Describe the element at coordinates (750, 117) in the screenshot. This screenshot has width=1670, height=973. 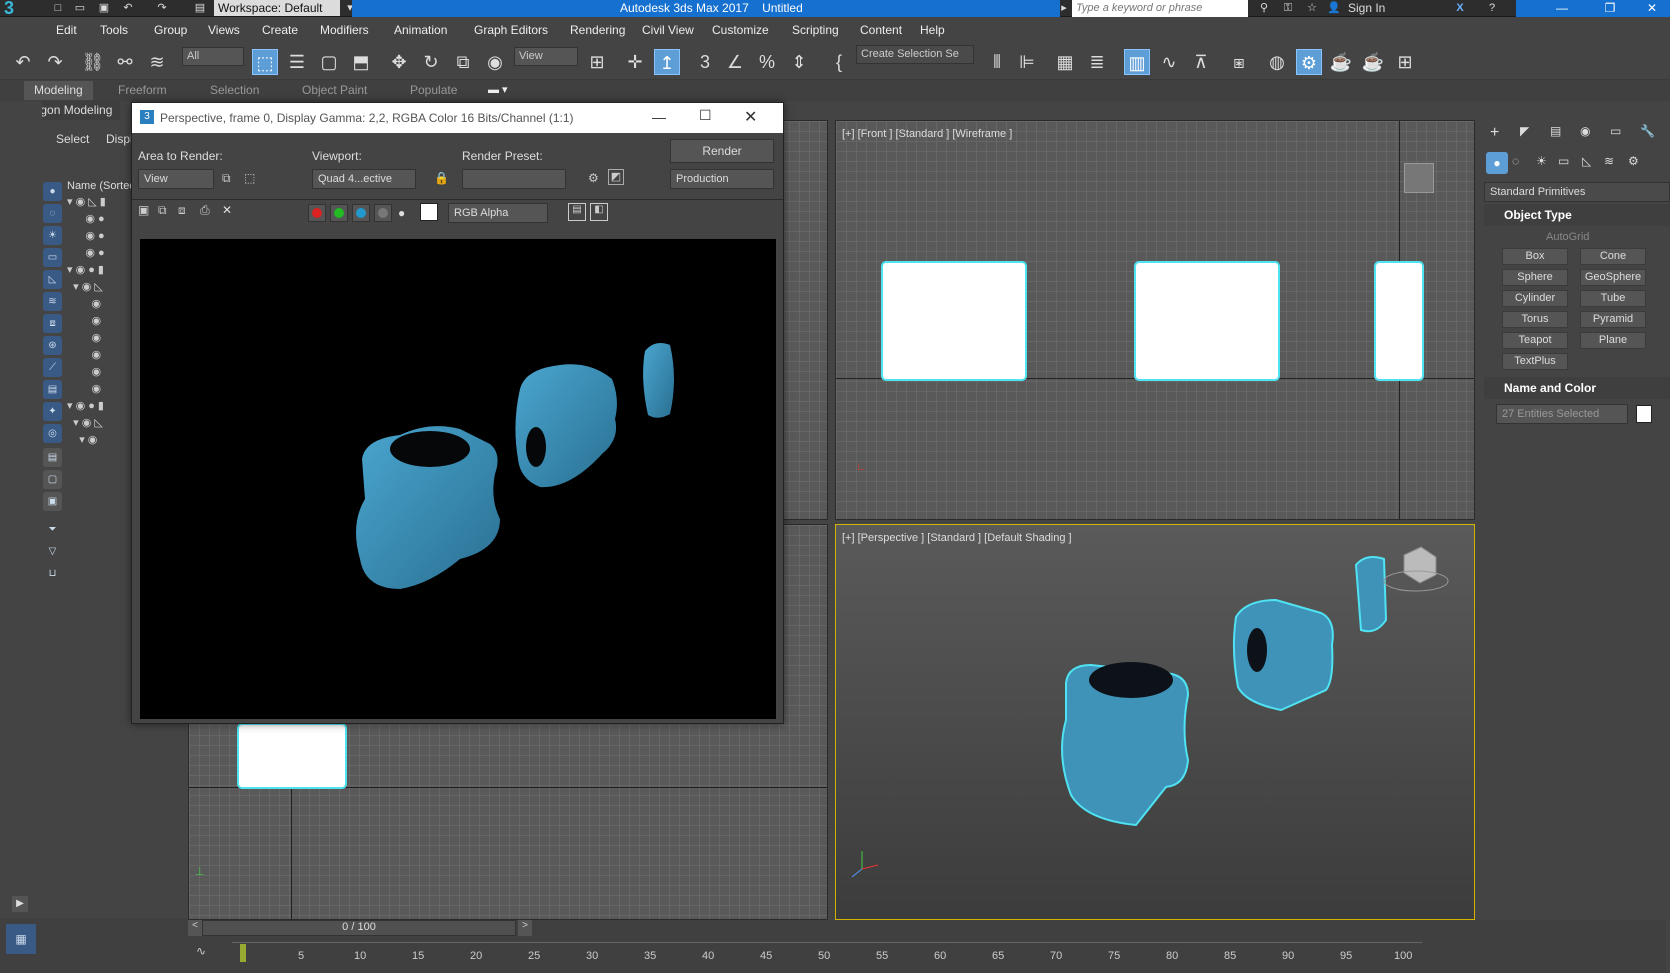
I see `rw-close-button: ✕` at that location.